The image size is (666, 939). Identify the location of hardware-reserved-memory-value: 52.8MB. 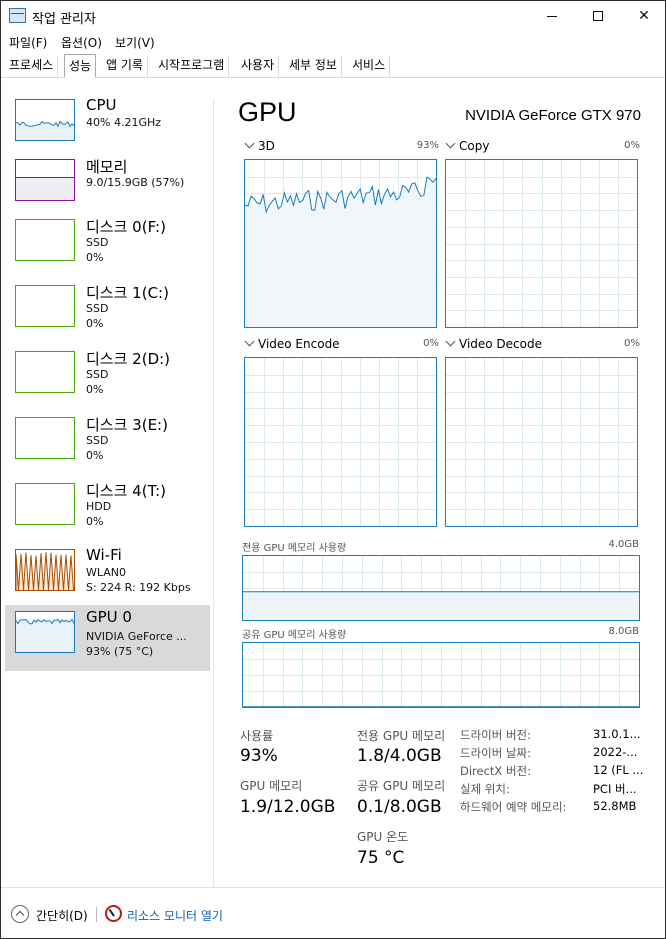
(615, 806).